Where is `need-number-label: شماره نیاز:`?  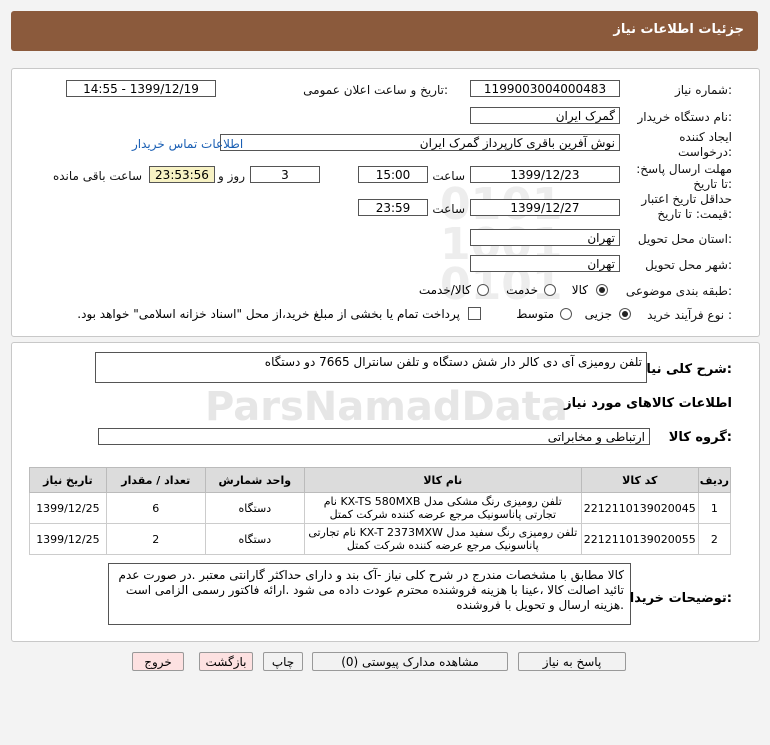 need-number-label: شماره نیاز: is located at coordinates (703, 90).